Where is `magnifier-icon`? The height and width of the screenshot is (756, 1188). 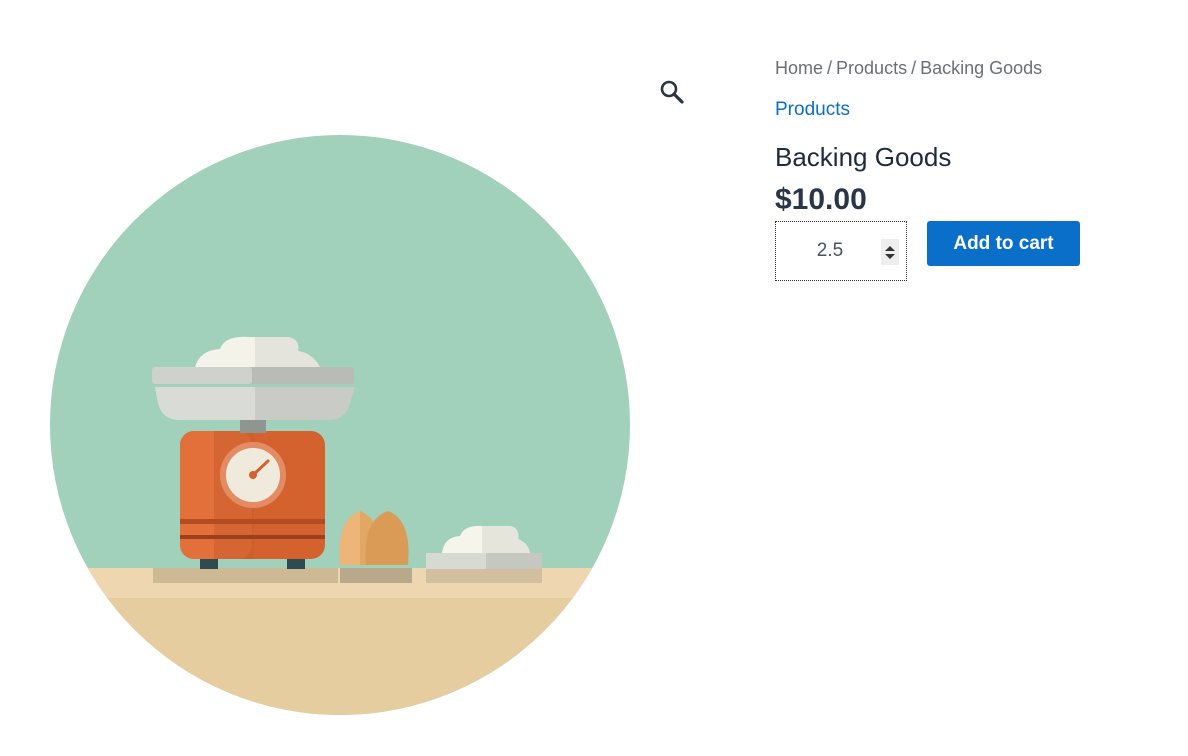
magnifier-icon is located at coordinates (672, 92).